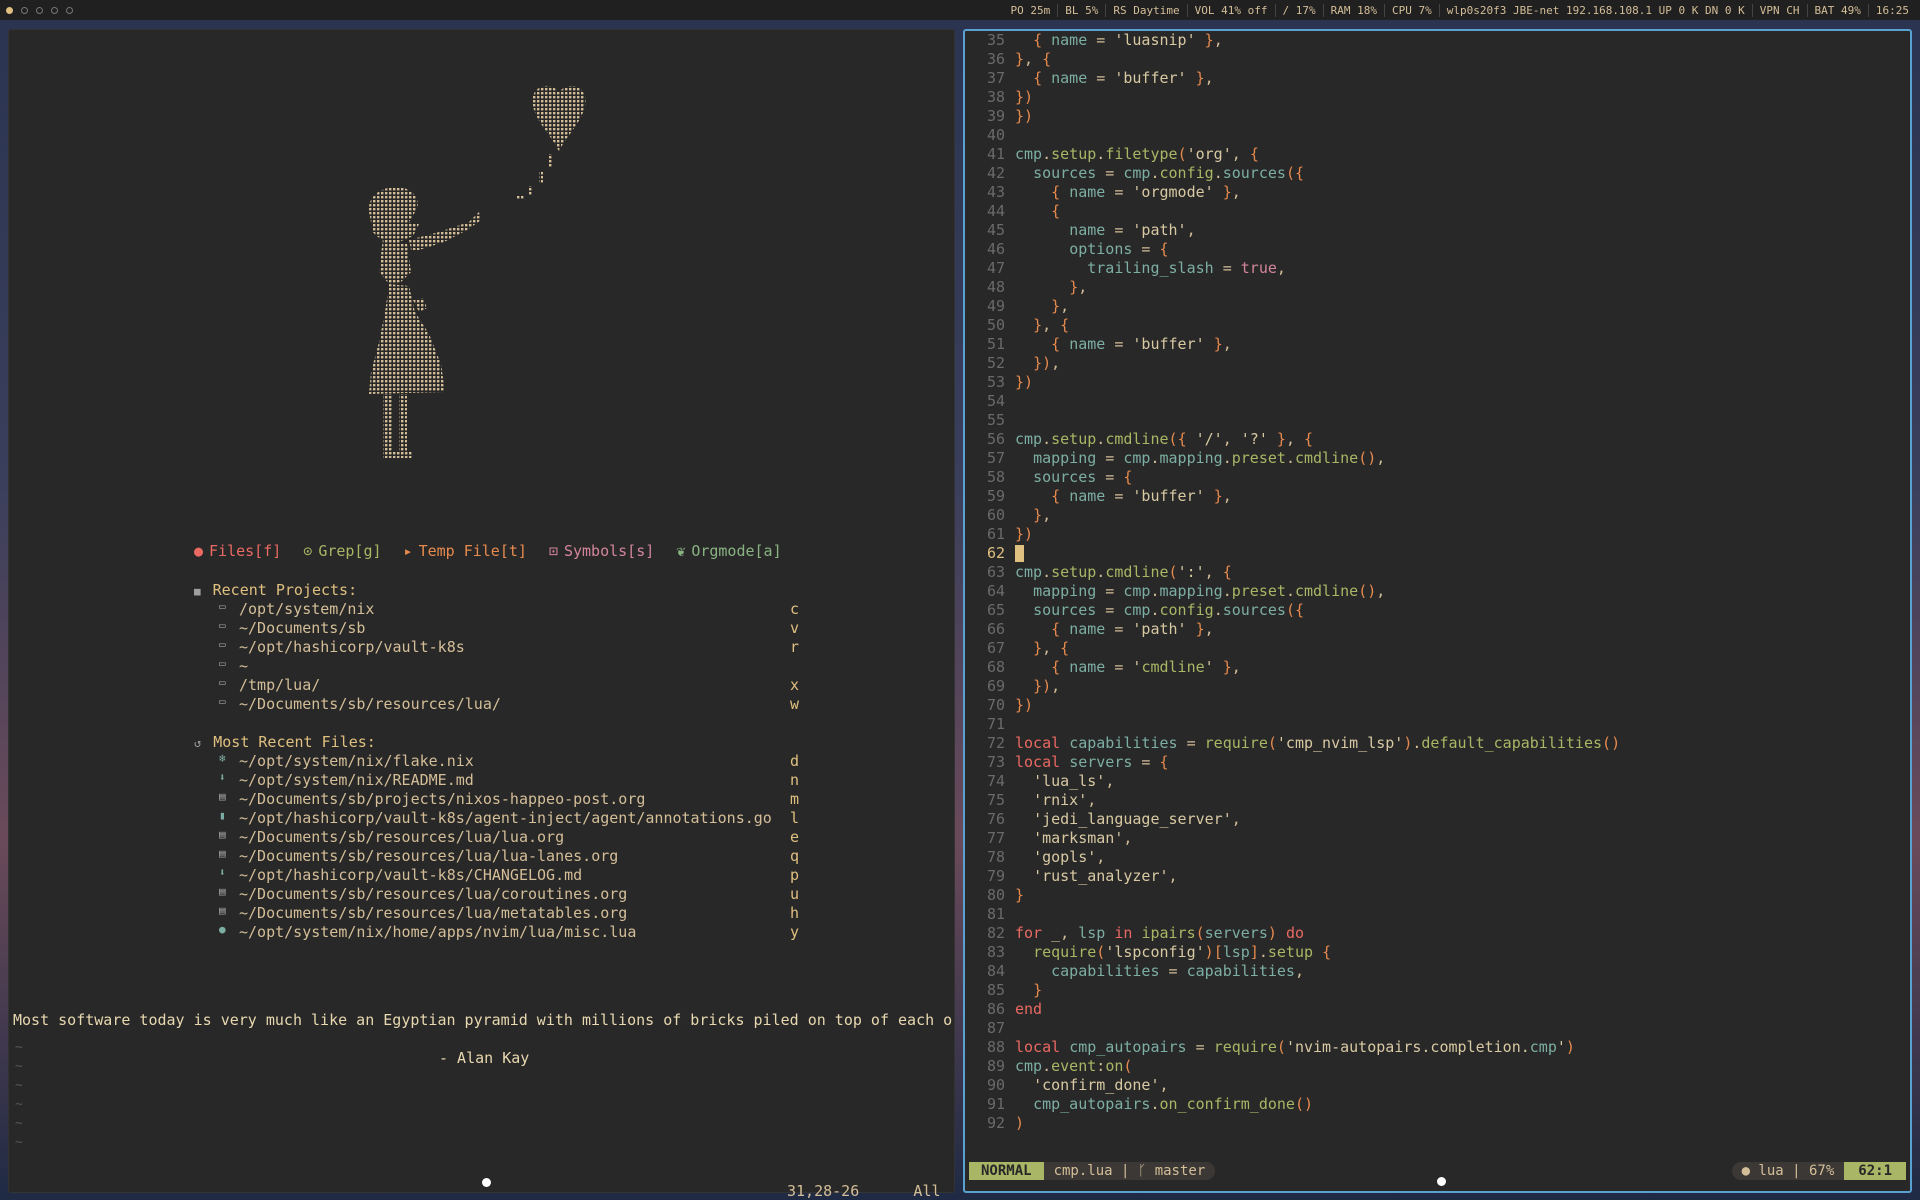  What do you see at coordinates (995, 781) in the screenshot?
I see `line-number: 74` at bounding box center [995, 781].